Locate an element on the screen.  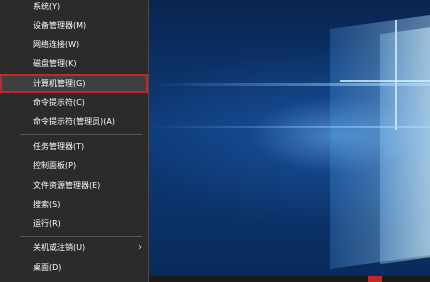
menu-item-desktop: 桌面(D) is located at coordinates (74, 267).